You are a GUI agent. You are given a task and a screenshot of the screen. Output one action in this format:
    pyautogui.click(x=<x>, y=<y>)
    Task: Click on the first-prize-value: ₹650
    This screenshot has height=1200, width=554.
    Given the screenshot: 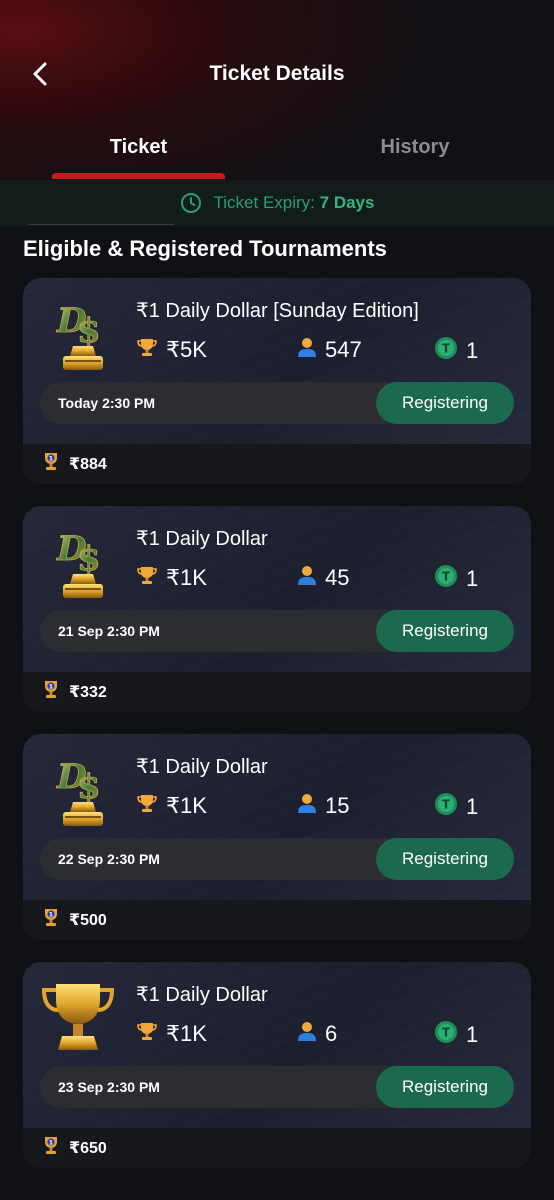 What is the action you would take?
    pyautogui.click(x=88, y=1148)
    